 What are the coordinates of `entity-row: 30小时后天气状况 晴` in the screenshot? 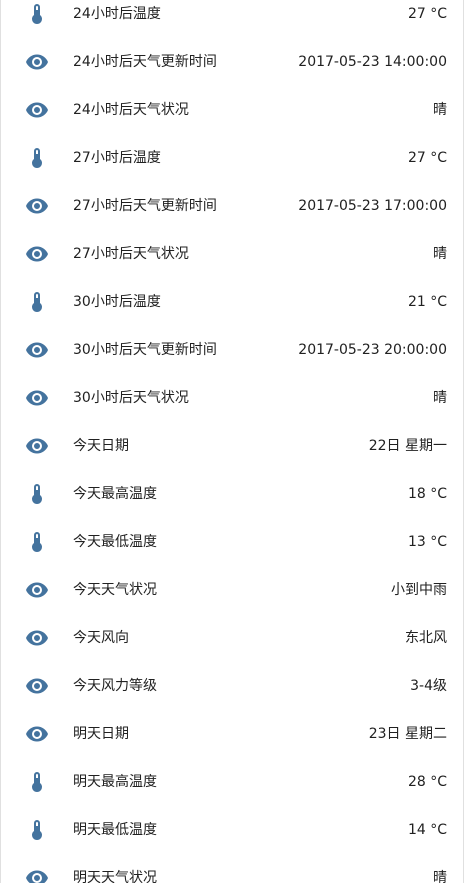 It's located at (232, 398).